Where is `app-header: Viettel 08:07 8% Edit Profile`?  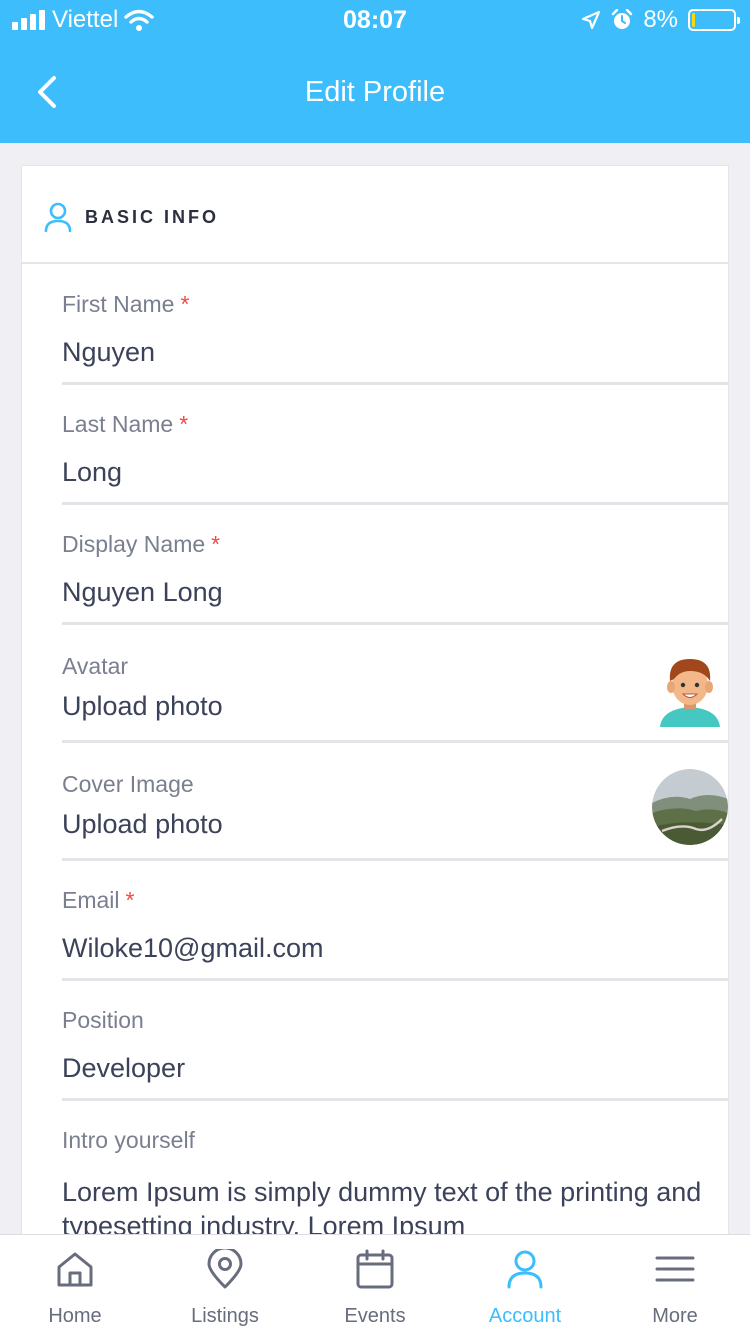
app-header: Viettel 08:07 8% Edit Profile is located at coordinates (375, 71).